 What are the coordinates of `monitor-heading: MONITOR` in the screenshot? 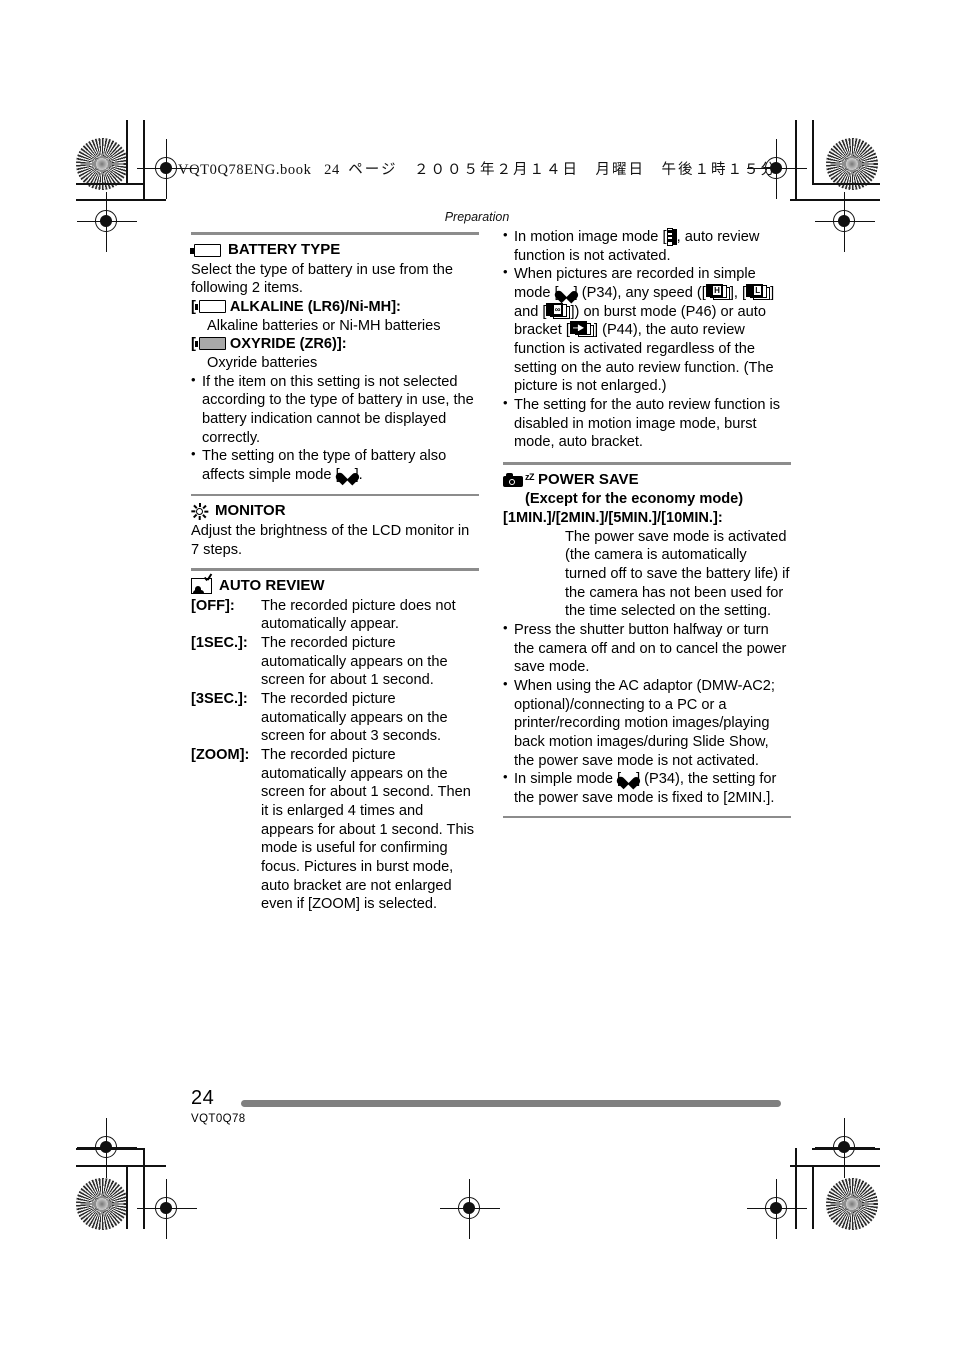 It's located at (335, 511).